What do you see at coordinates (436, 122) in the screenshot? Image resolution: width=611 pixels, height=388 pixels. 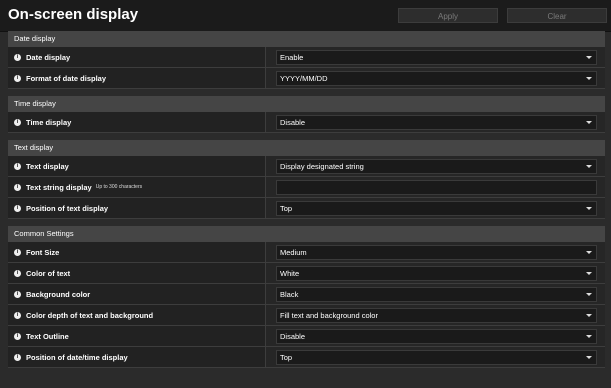 I see `time-display-select: Disable` at bounding box center [436, 122].